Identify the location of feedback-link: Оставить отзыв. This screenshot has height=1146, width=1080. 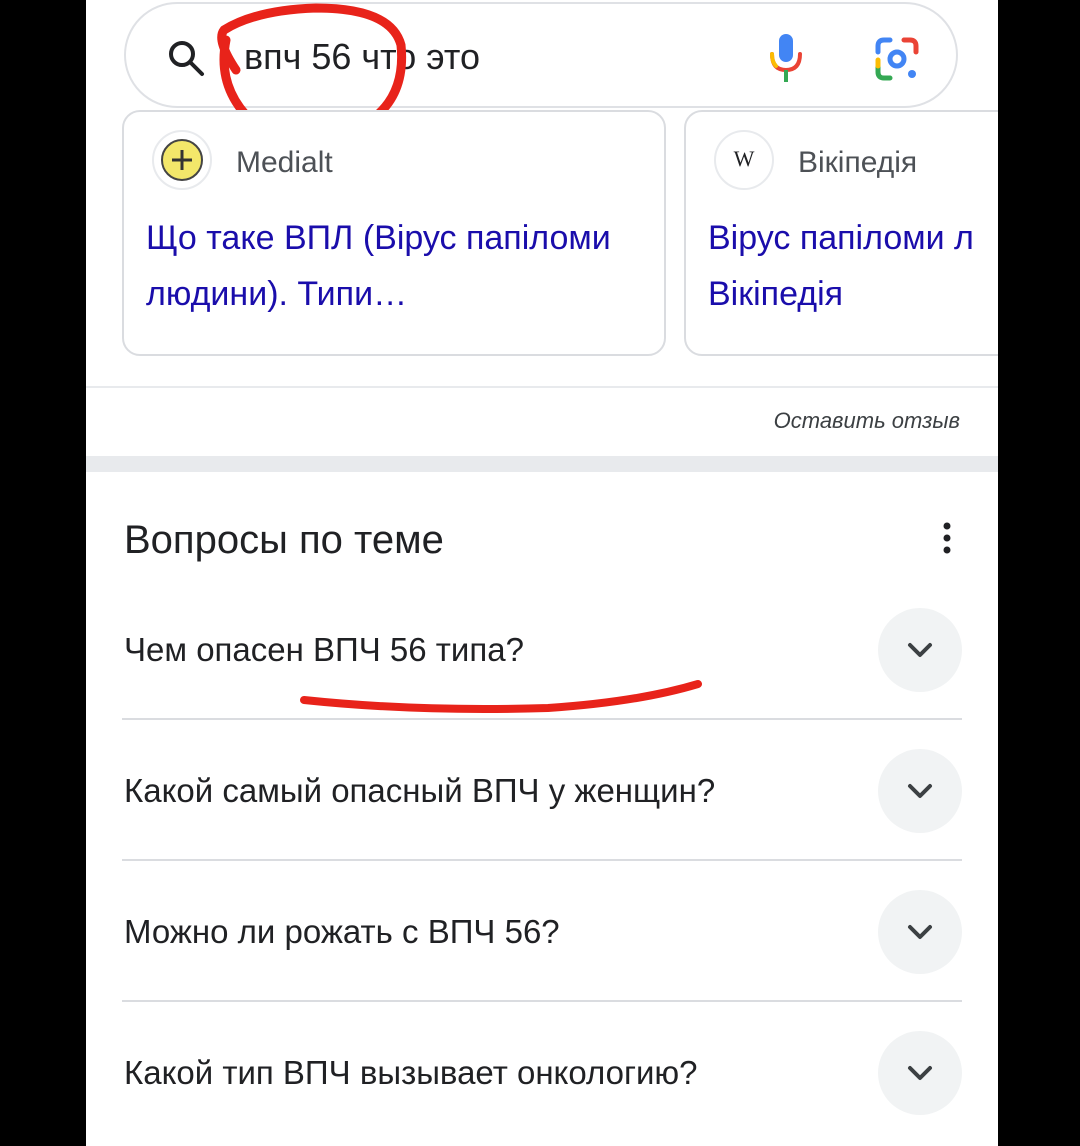
(867, 421).